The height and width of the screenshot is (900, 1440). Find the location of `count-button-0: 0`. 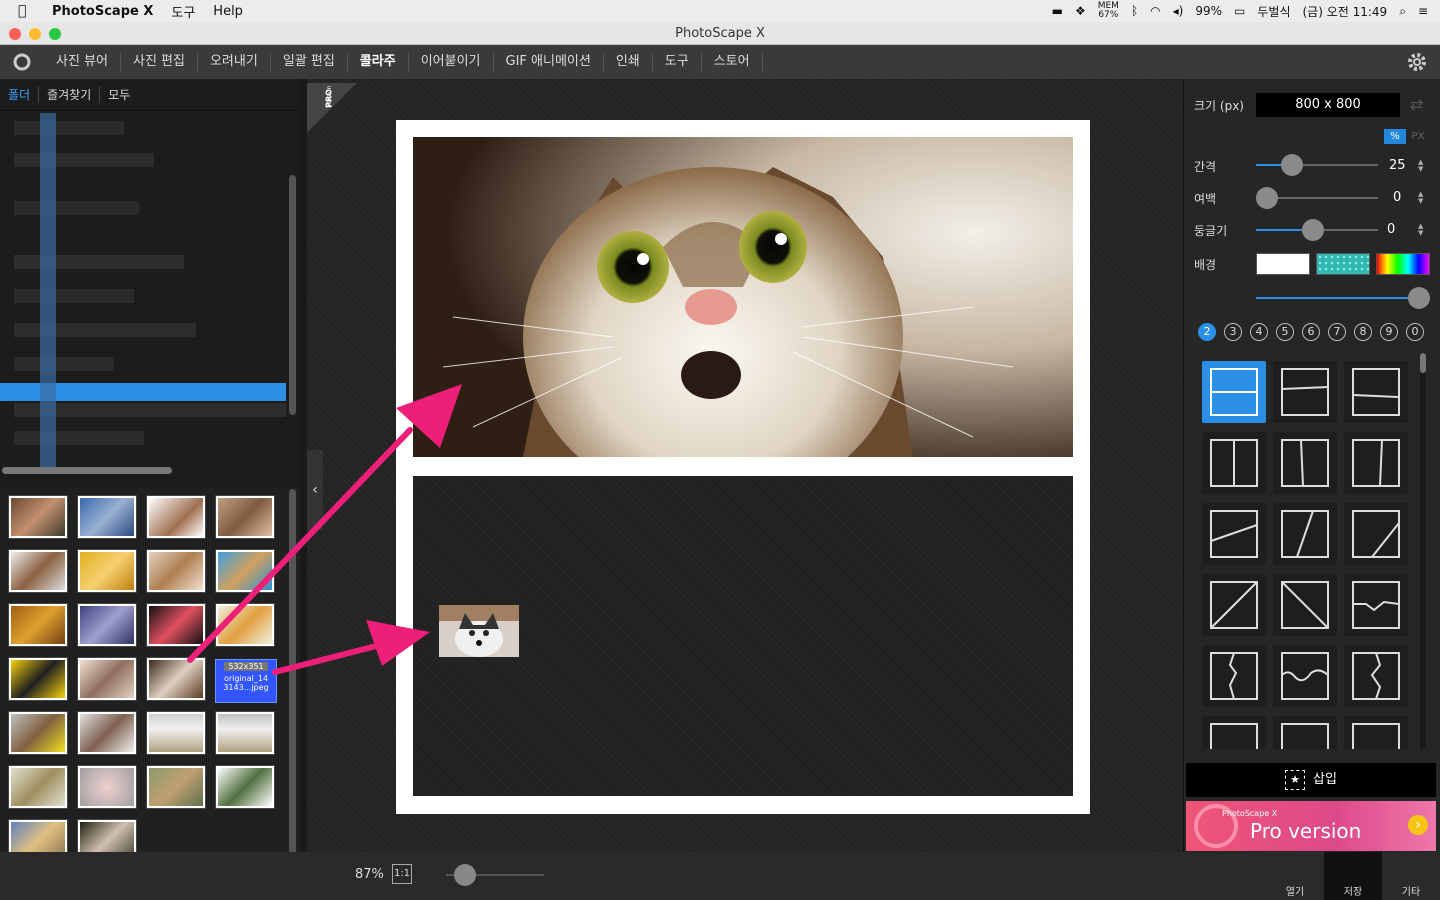

count-button-0: 0 is located at coordinates (1415, 332).